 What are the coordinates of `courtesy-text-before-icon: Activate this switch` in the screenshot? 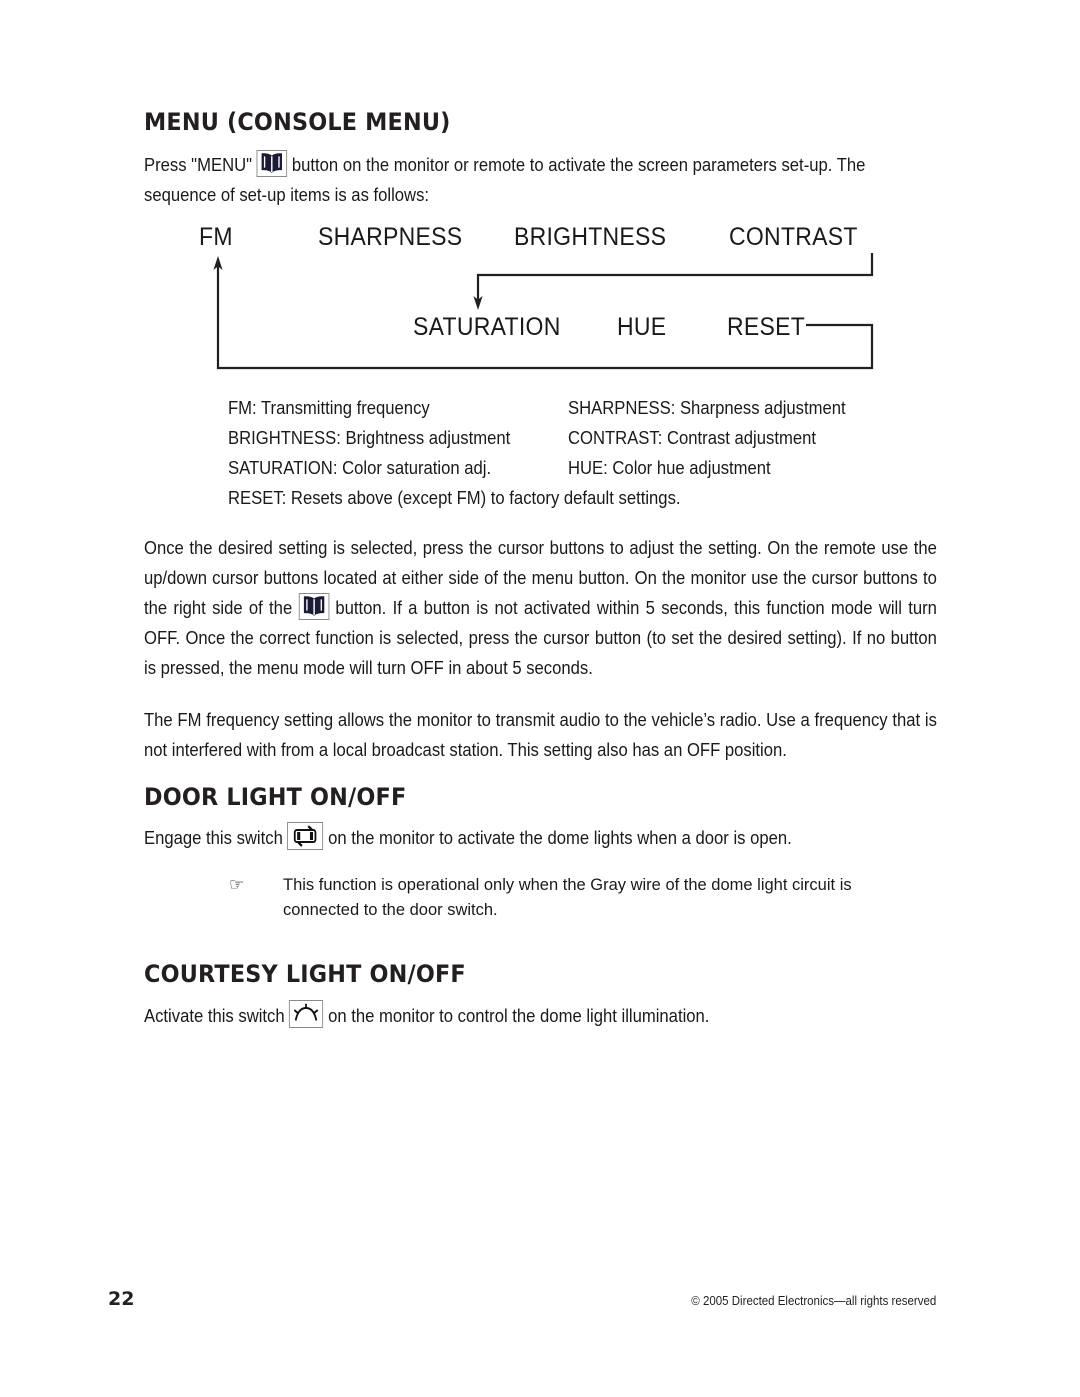 It's located at (214, 1015).